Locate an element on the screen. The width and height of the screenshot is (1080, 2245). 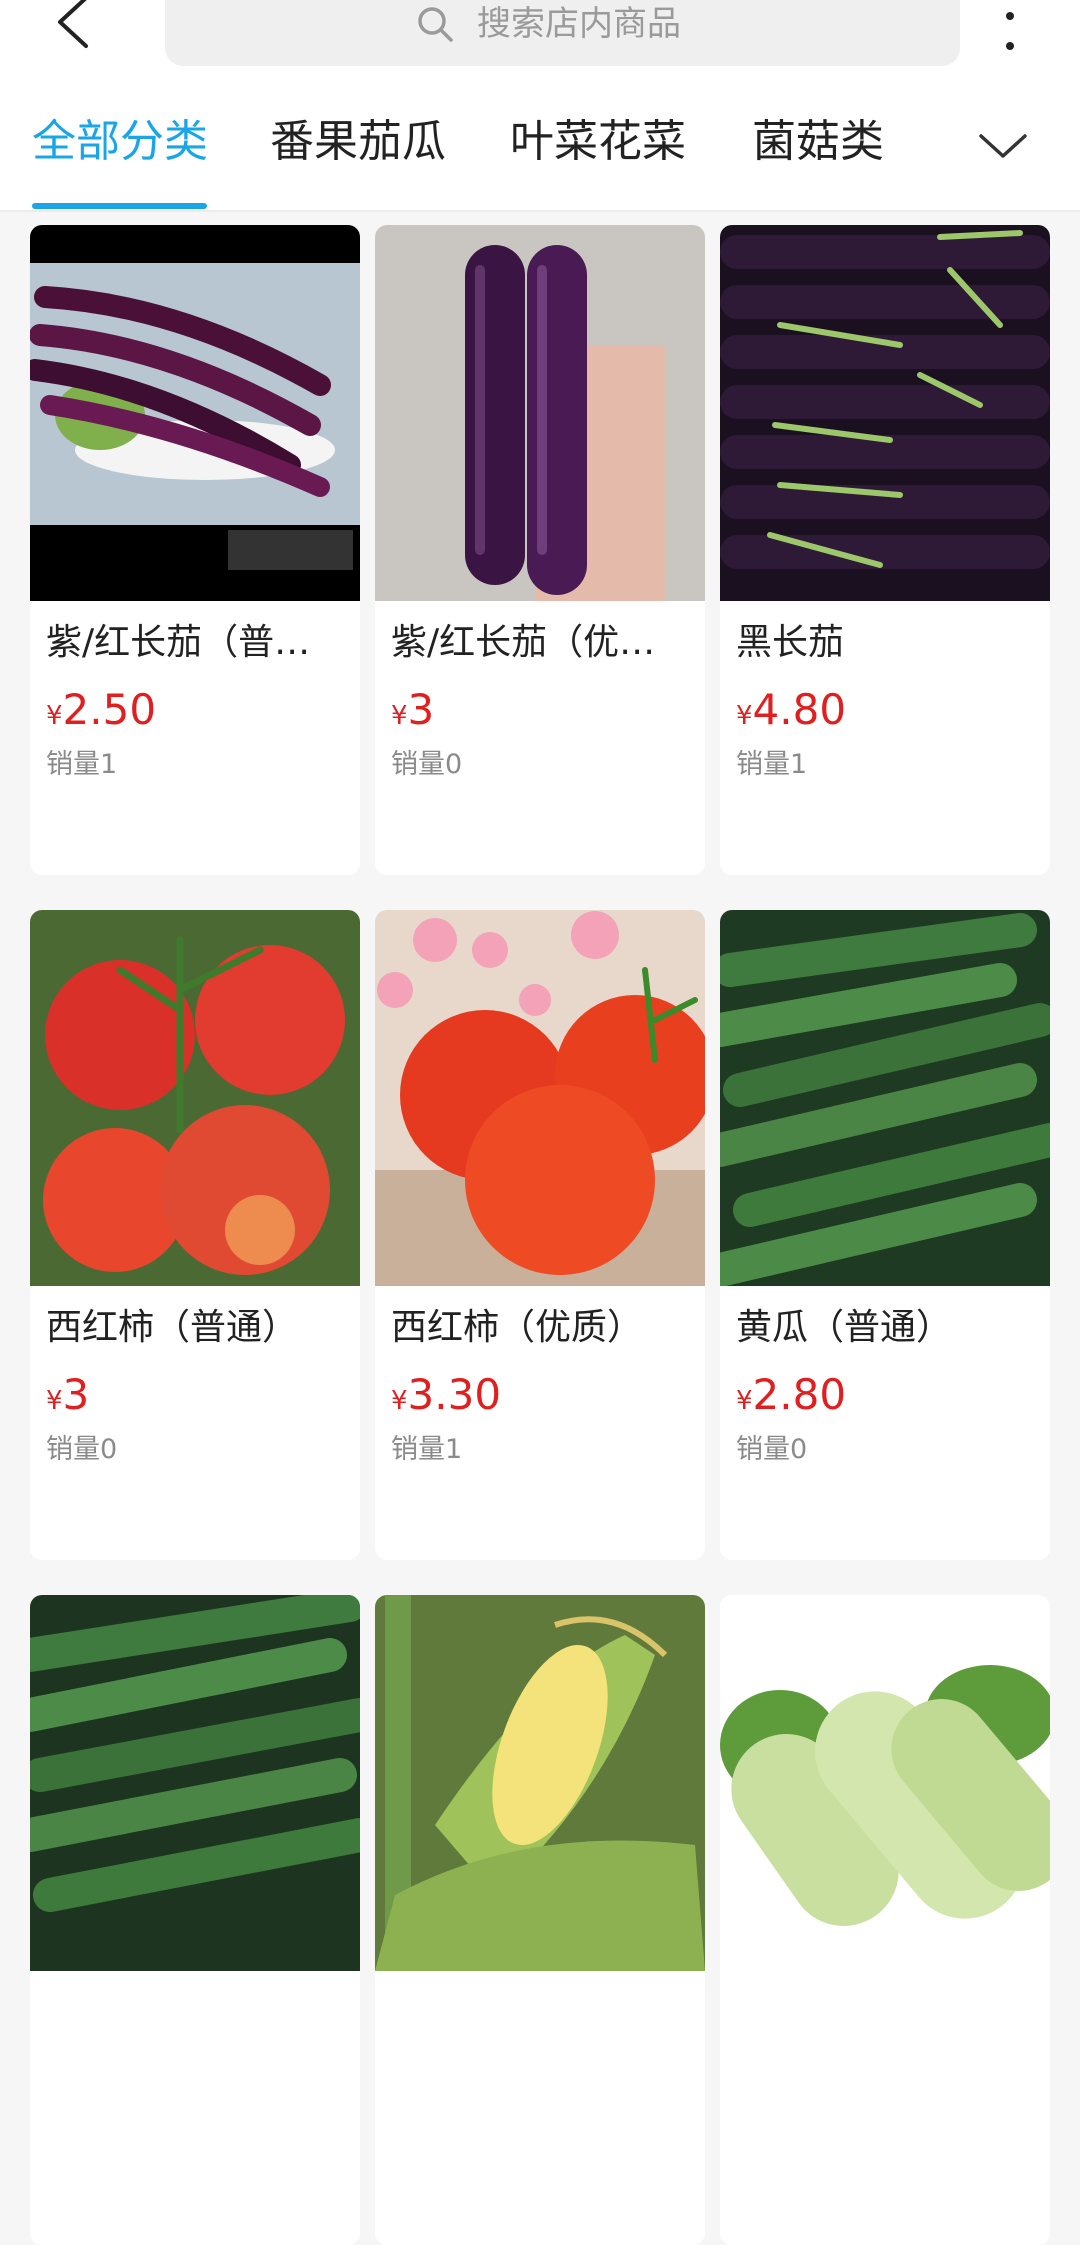
product-card: 黄瓜（普通） ¥2.80 销量0 is located at coordinates (885, 1235).